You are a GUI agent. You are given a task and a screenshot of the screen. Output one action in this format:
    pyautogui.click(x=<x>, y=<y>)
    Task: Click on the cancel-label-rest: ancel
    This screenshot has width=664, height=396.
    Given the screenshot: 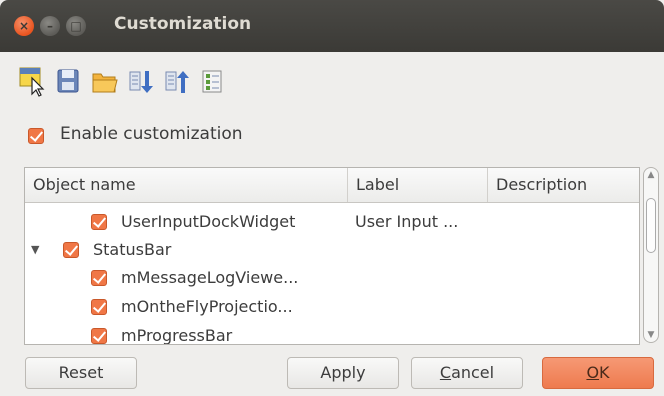 What is the action you would take?
    pyautogui.click(x=473, y=372)
    